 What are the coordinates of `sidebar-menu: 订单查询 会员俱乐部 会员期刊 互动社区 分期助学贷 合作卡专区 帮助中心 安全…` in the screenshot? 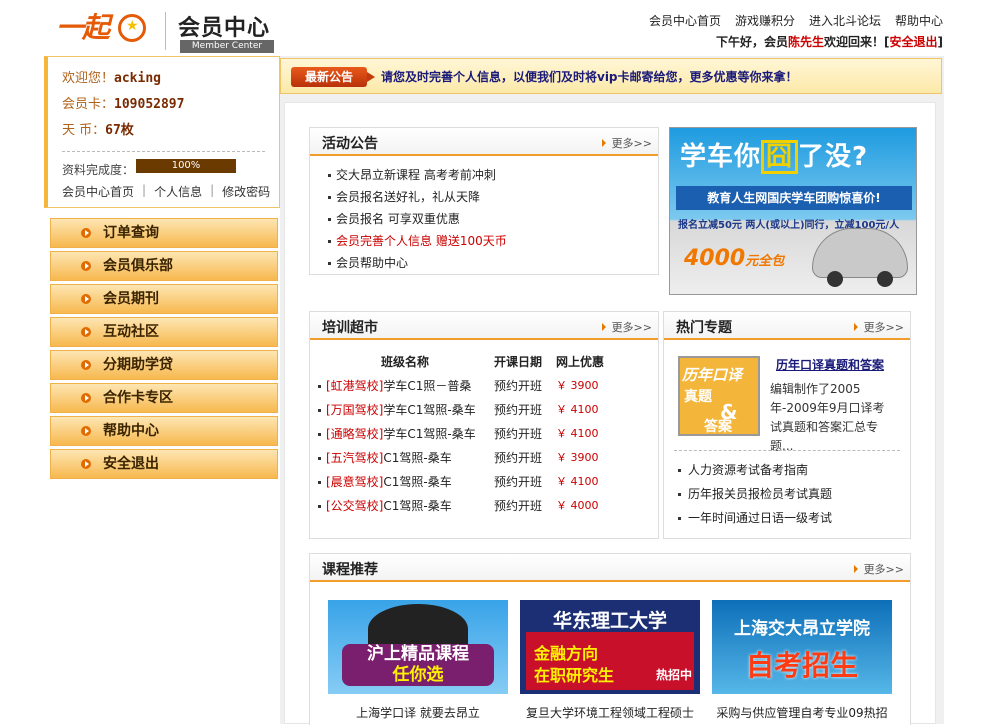 It's located at (164, 350).